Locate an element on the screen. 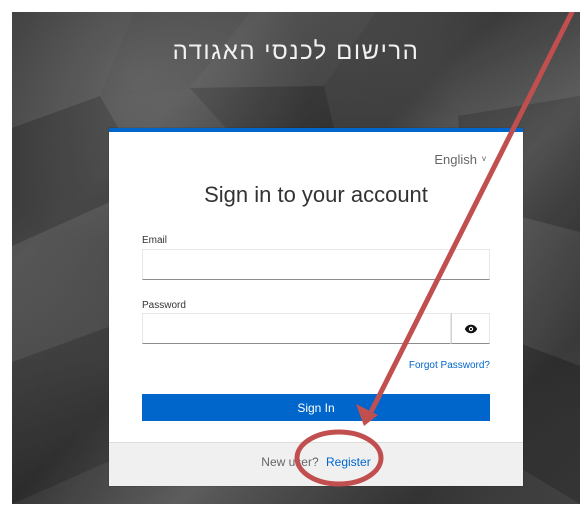 The width and height of the screenshot is (580, 514). chevron-down-icon: v is located at coordinates (484, 158).